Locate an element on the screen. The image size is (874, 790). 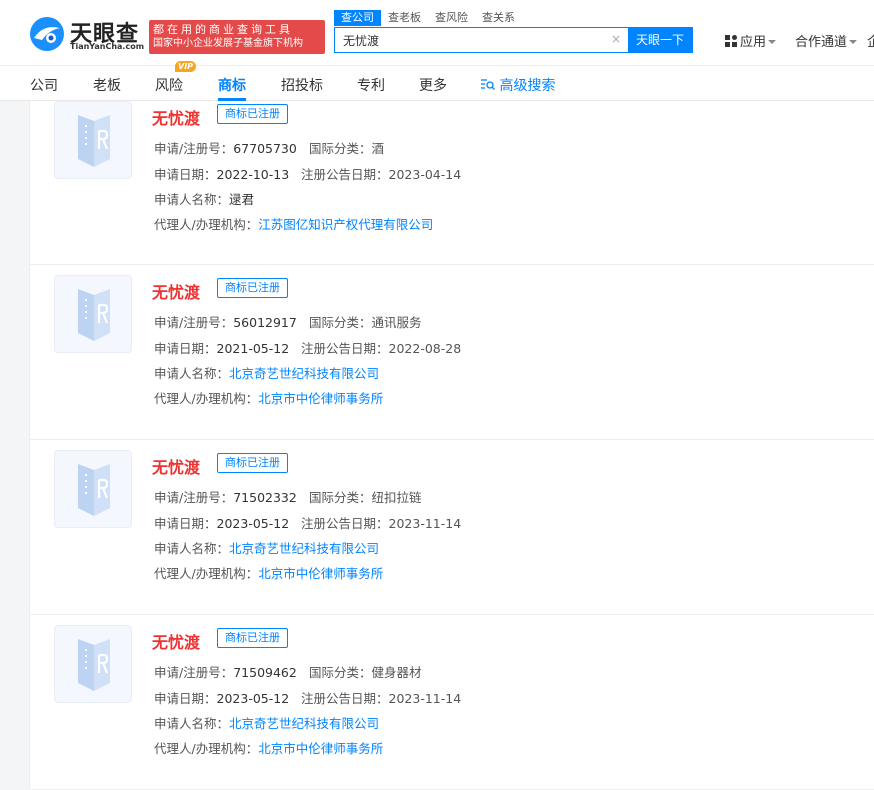
reg-no-row: 申请/注册号：67705730 is located at coordinates (225, 147).